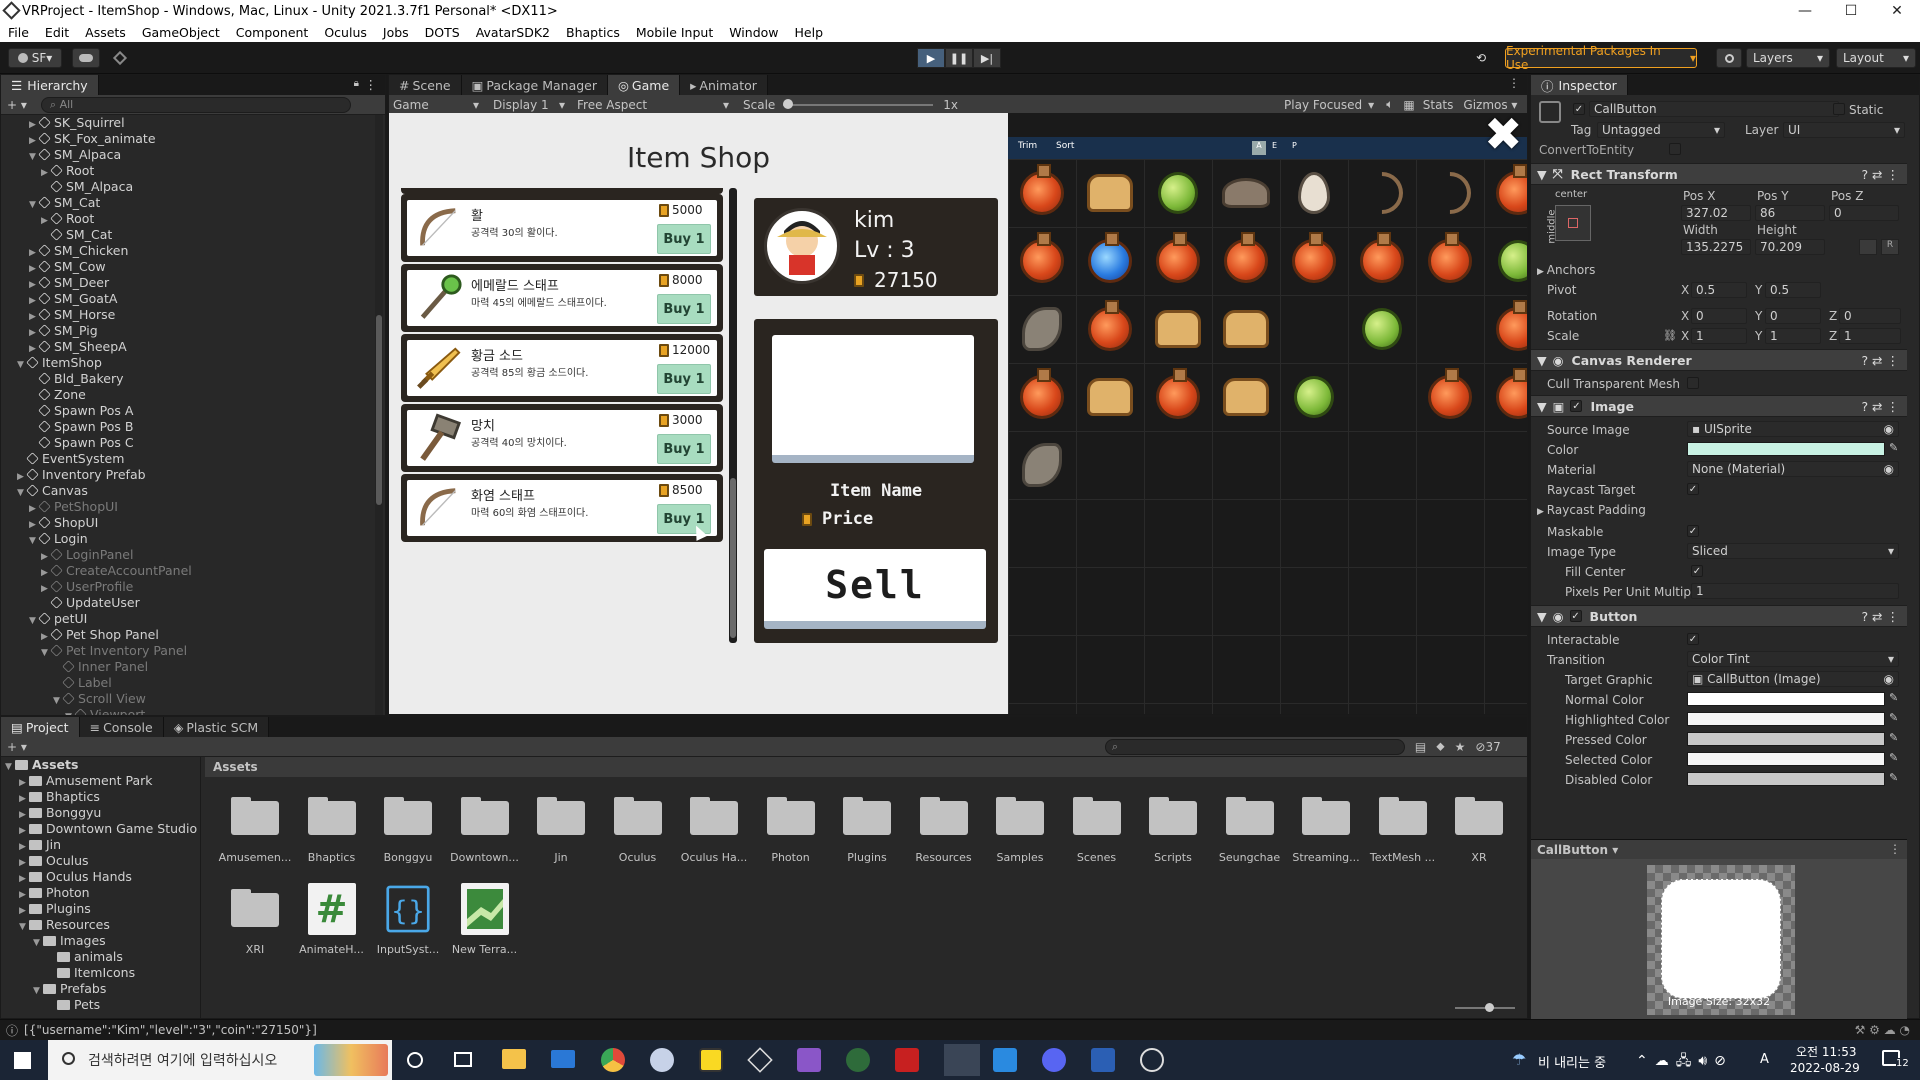 The image size is (1920, 1080). What do you see at coordinates (684, 239) in the screenshot?
I see `buy-button: Buy 1` at bounding box center [684, 239].